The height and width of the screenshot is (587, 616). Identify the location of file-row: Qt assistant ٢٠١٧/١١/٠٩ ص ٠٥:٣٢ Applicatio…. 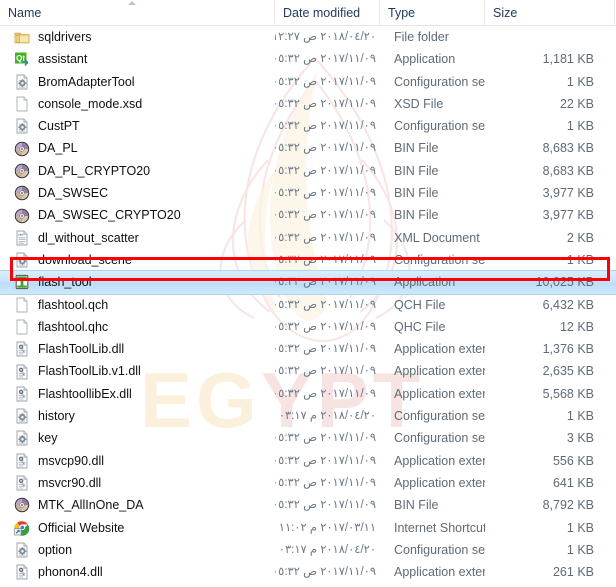
(308, 59).